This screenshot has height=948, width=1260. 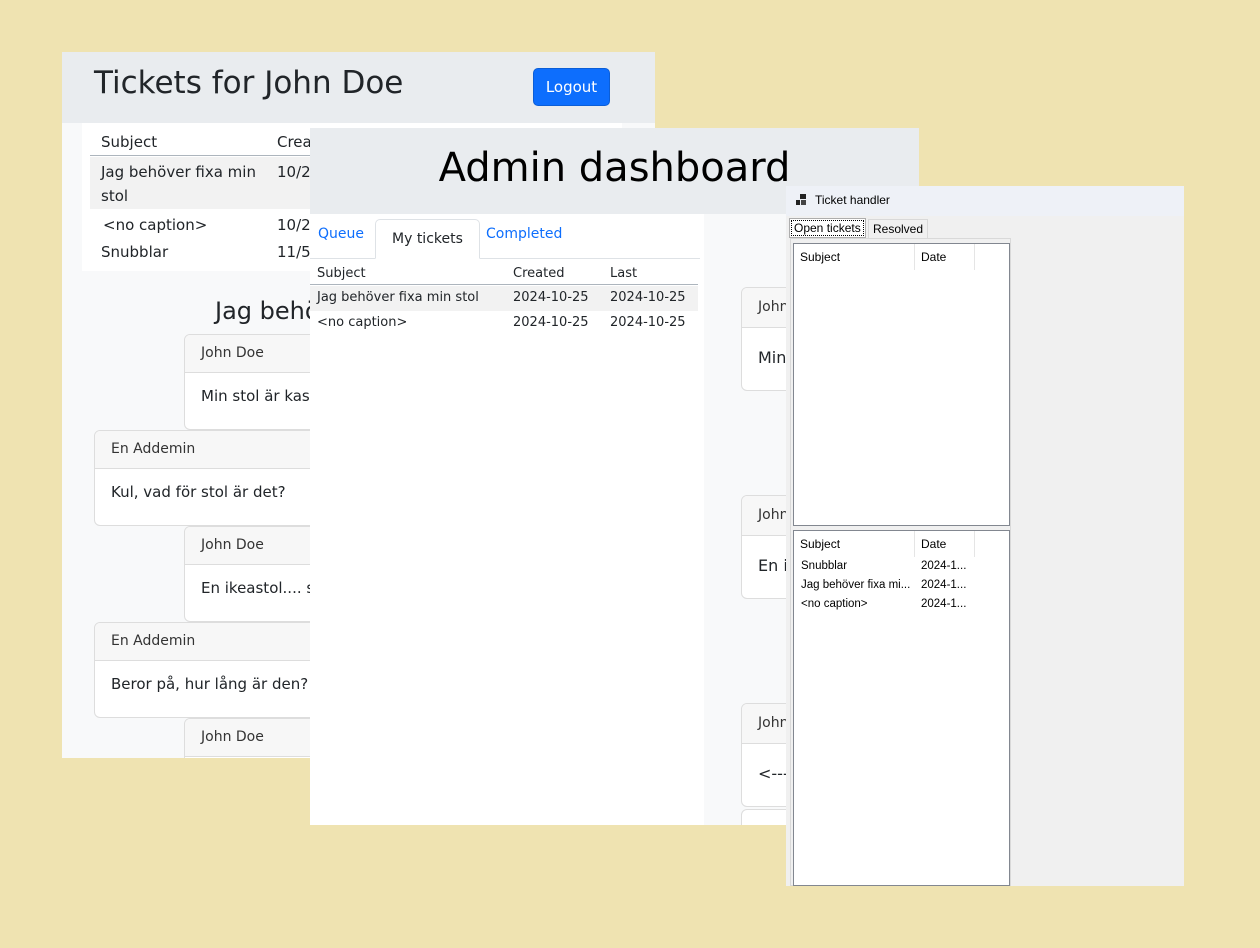 I want to click on admin-title: Admin dashboard, so click(x=614, y=168).